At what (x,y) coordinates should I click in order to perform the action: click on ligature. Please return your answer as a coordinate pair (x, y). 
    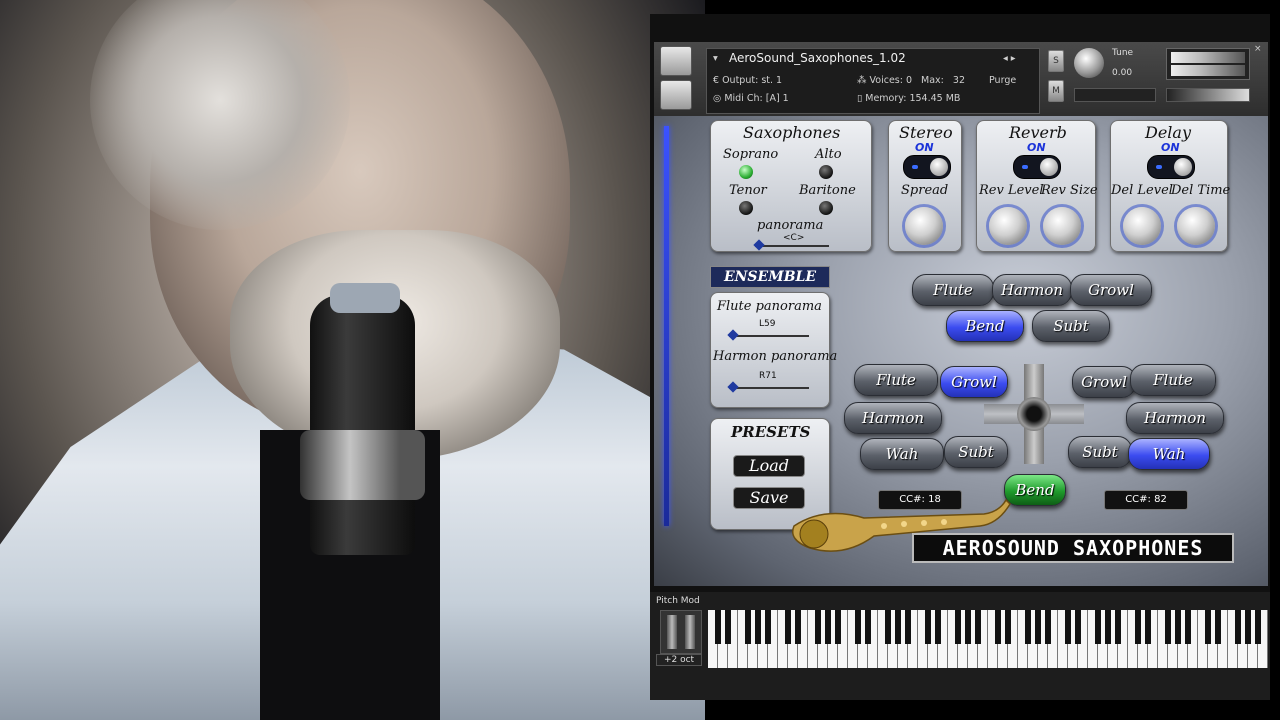
    Looking at the image, I should click on (362, 465).